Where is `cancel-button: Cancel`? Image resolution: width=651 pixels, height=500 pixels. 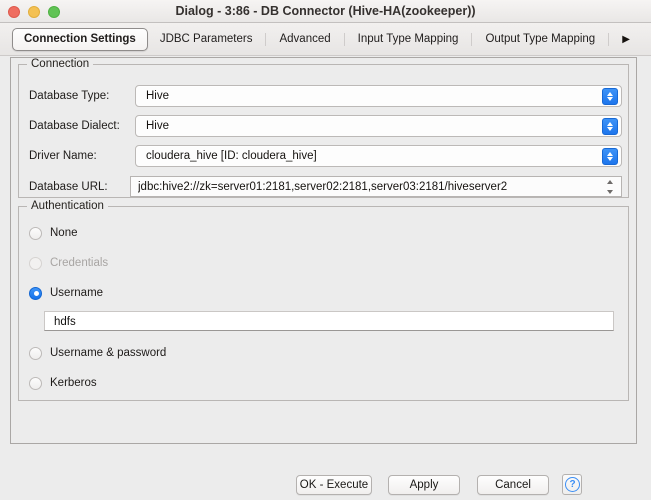 cancel-button: Cancel is located at coordinates (513, 485).